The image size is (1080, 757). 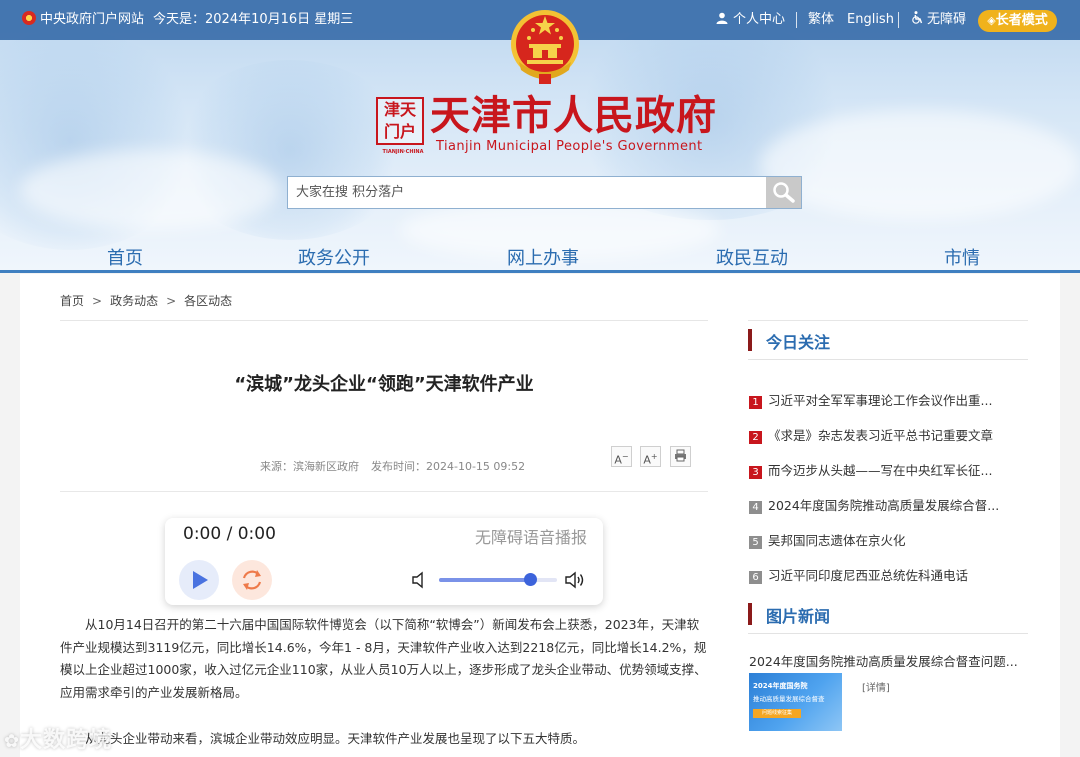 What do you see at coordinates (654, 456) in the screenshot?
I see `plus-icon: +` at bounding box center [654, 456].